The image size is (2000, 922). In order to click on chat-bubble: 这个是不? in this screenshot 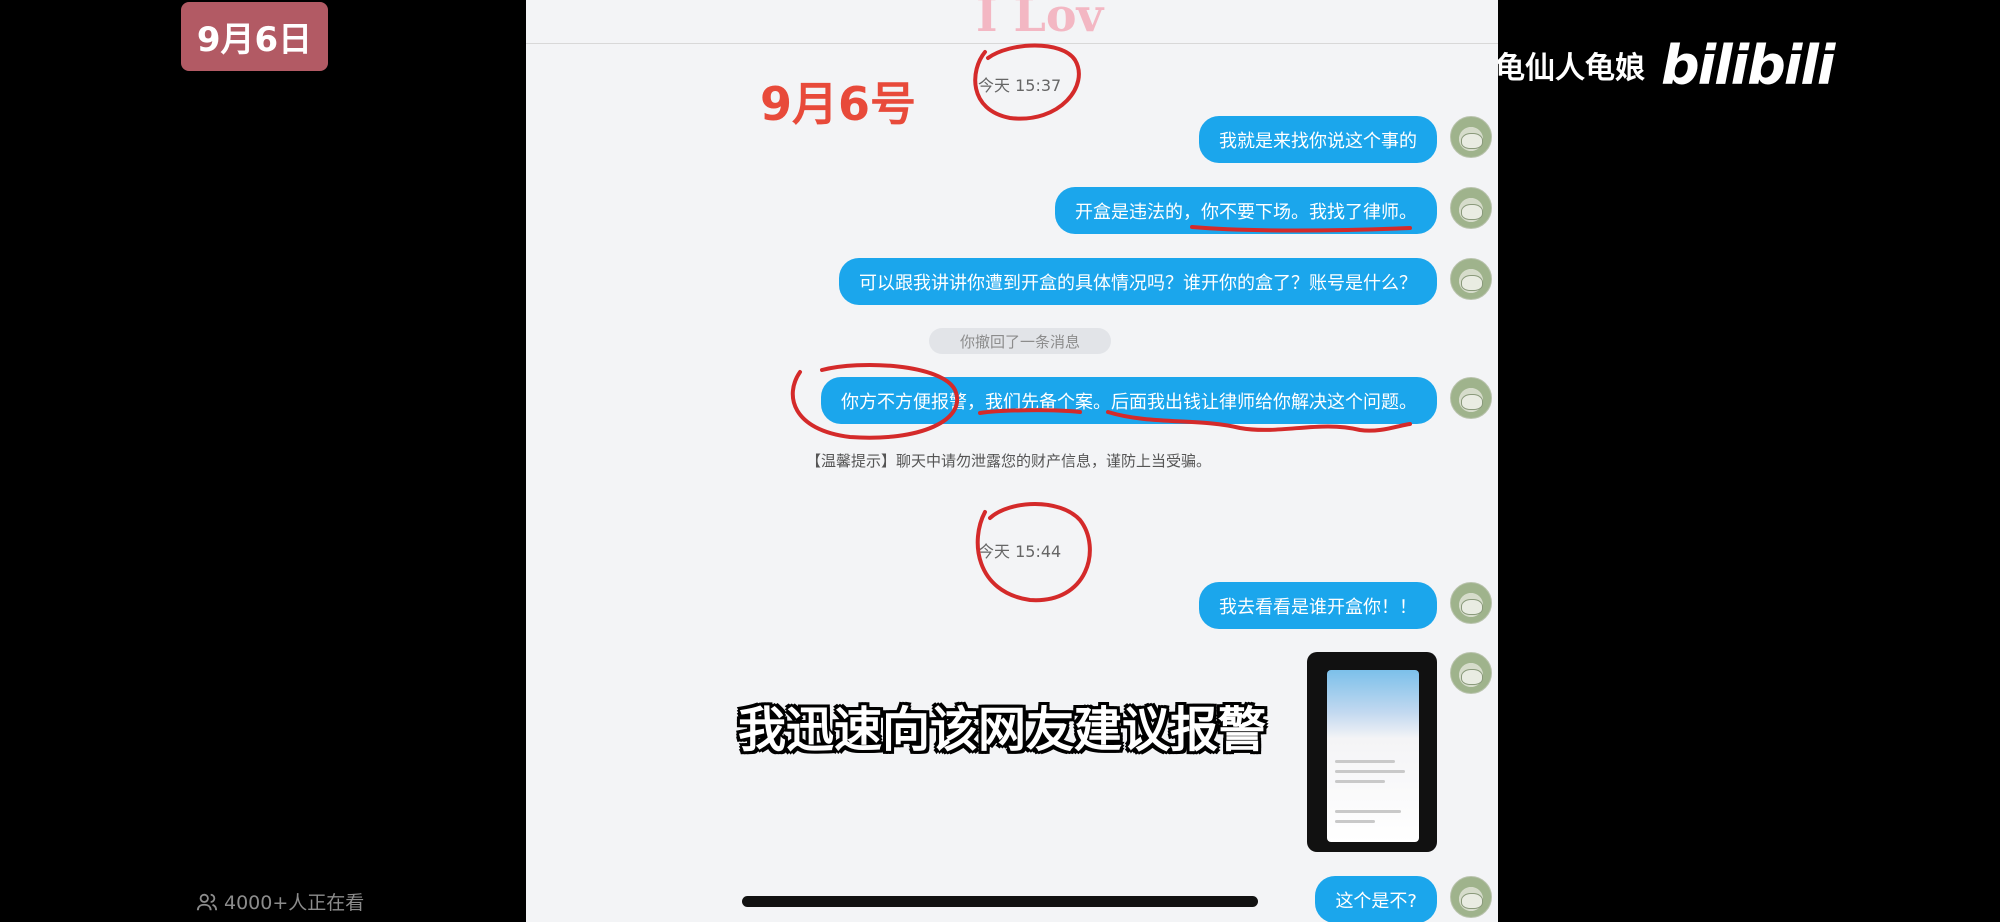, I will do `click(1376, 899)`.